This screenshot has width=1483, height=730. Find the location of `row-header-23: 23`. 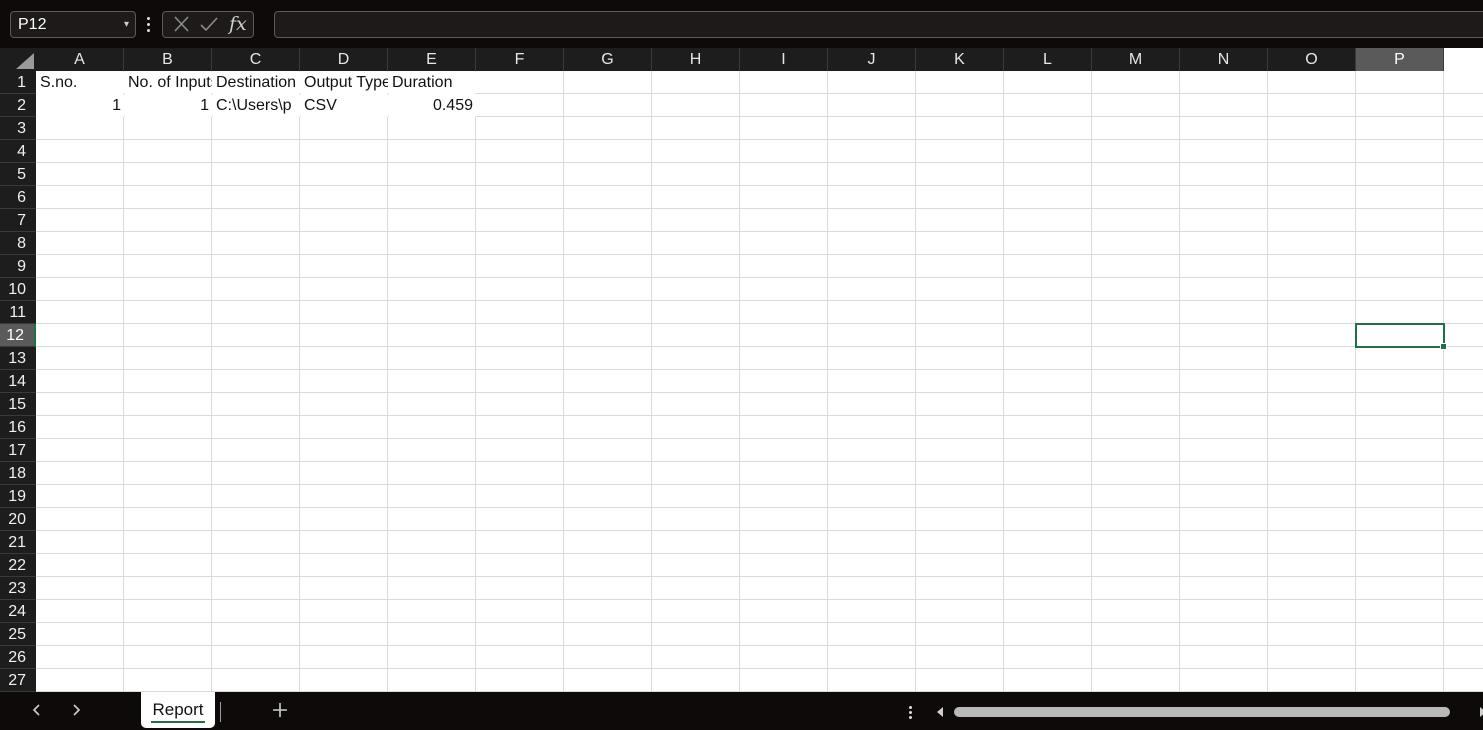

row-header-23: 23 is located at coordinates (18, 588).